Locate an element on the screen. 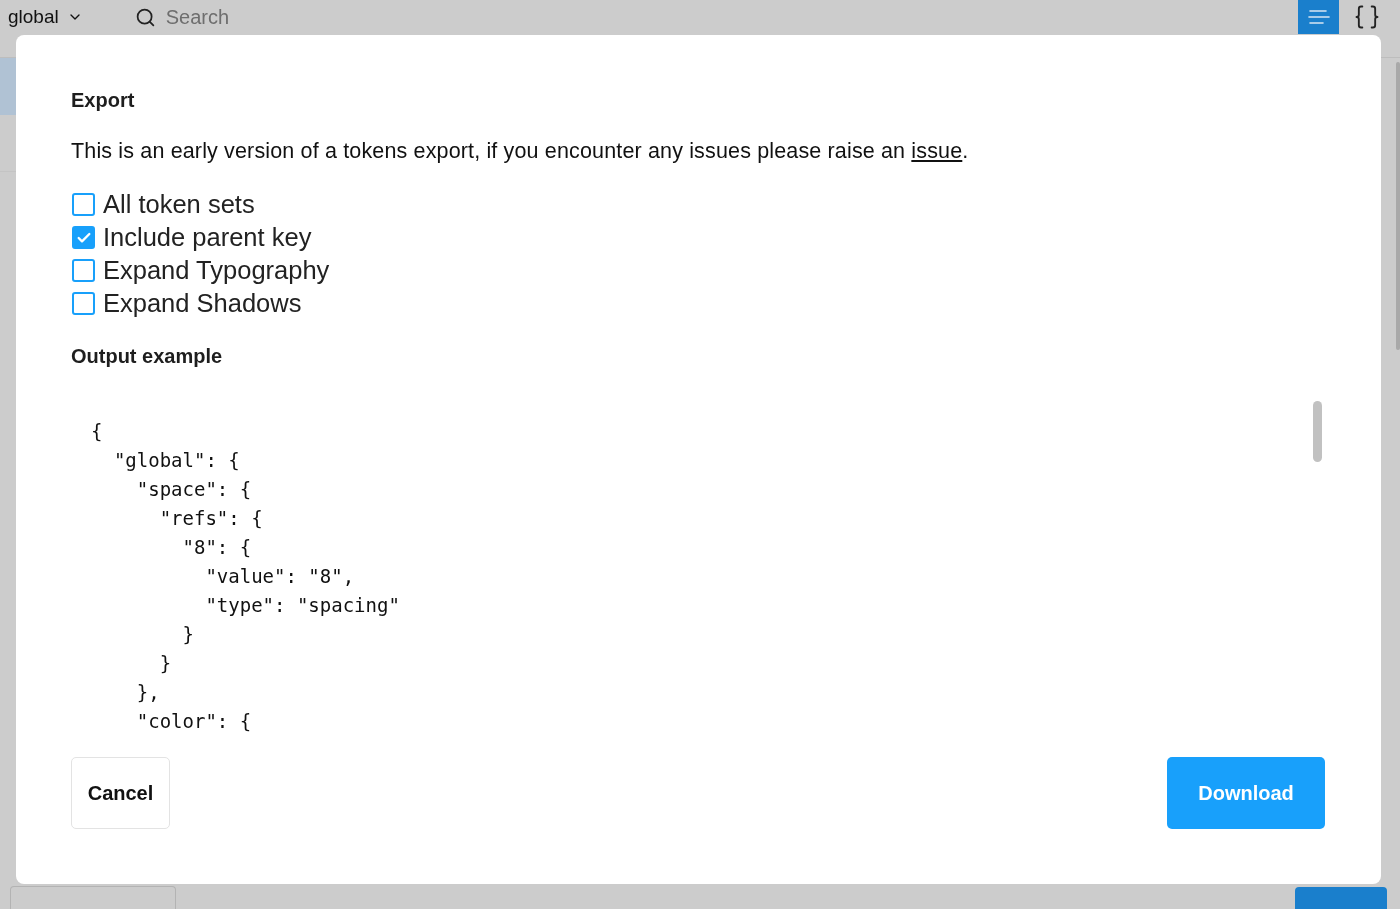 The width and height of the screenshot is (1400, 909). option-label: All token sets is located at coordinates (179, 204).